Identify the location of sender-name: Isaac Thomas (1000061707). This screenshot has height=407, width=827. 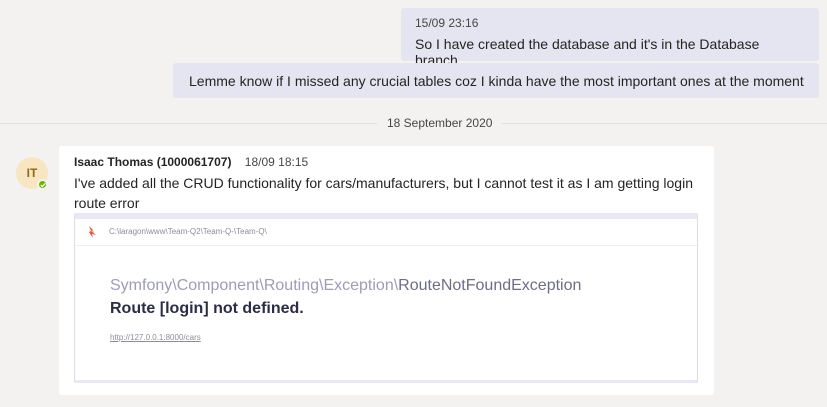
(152, 162).